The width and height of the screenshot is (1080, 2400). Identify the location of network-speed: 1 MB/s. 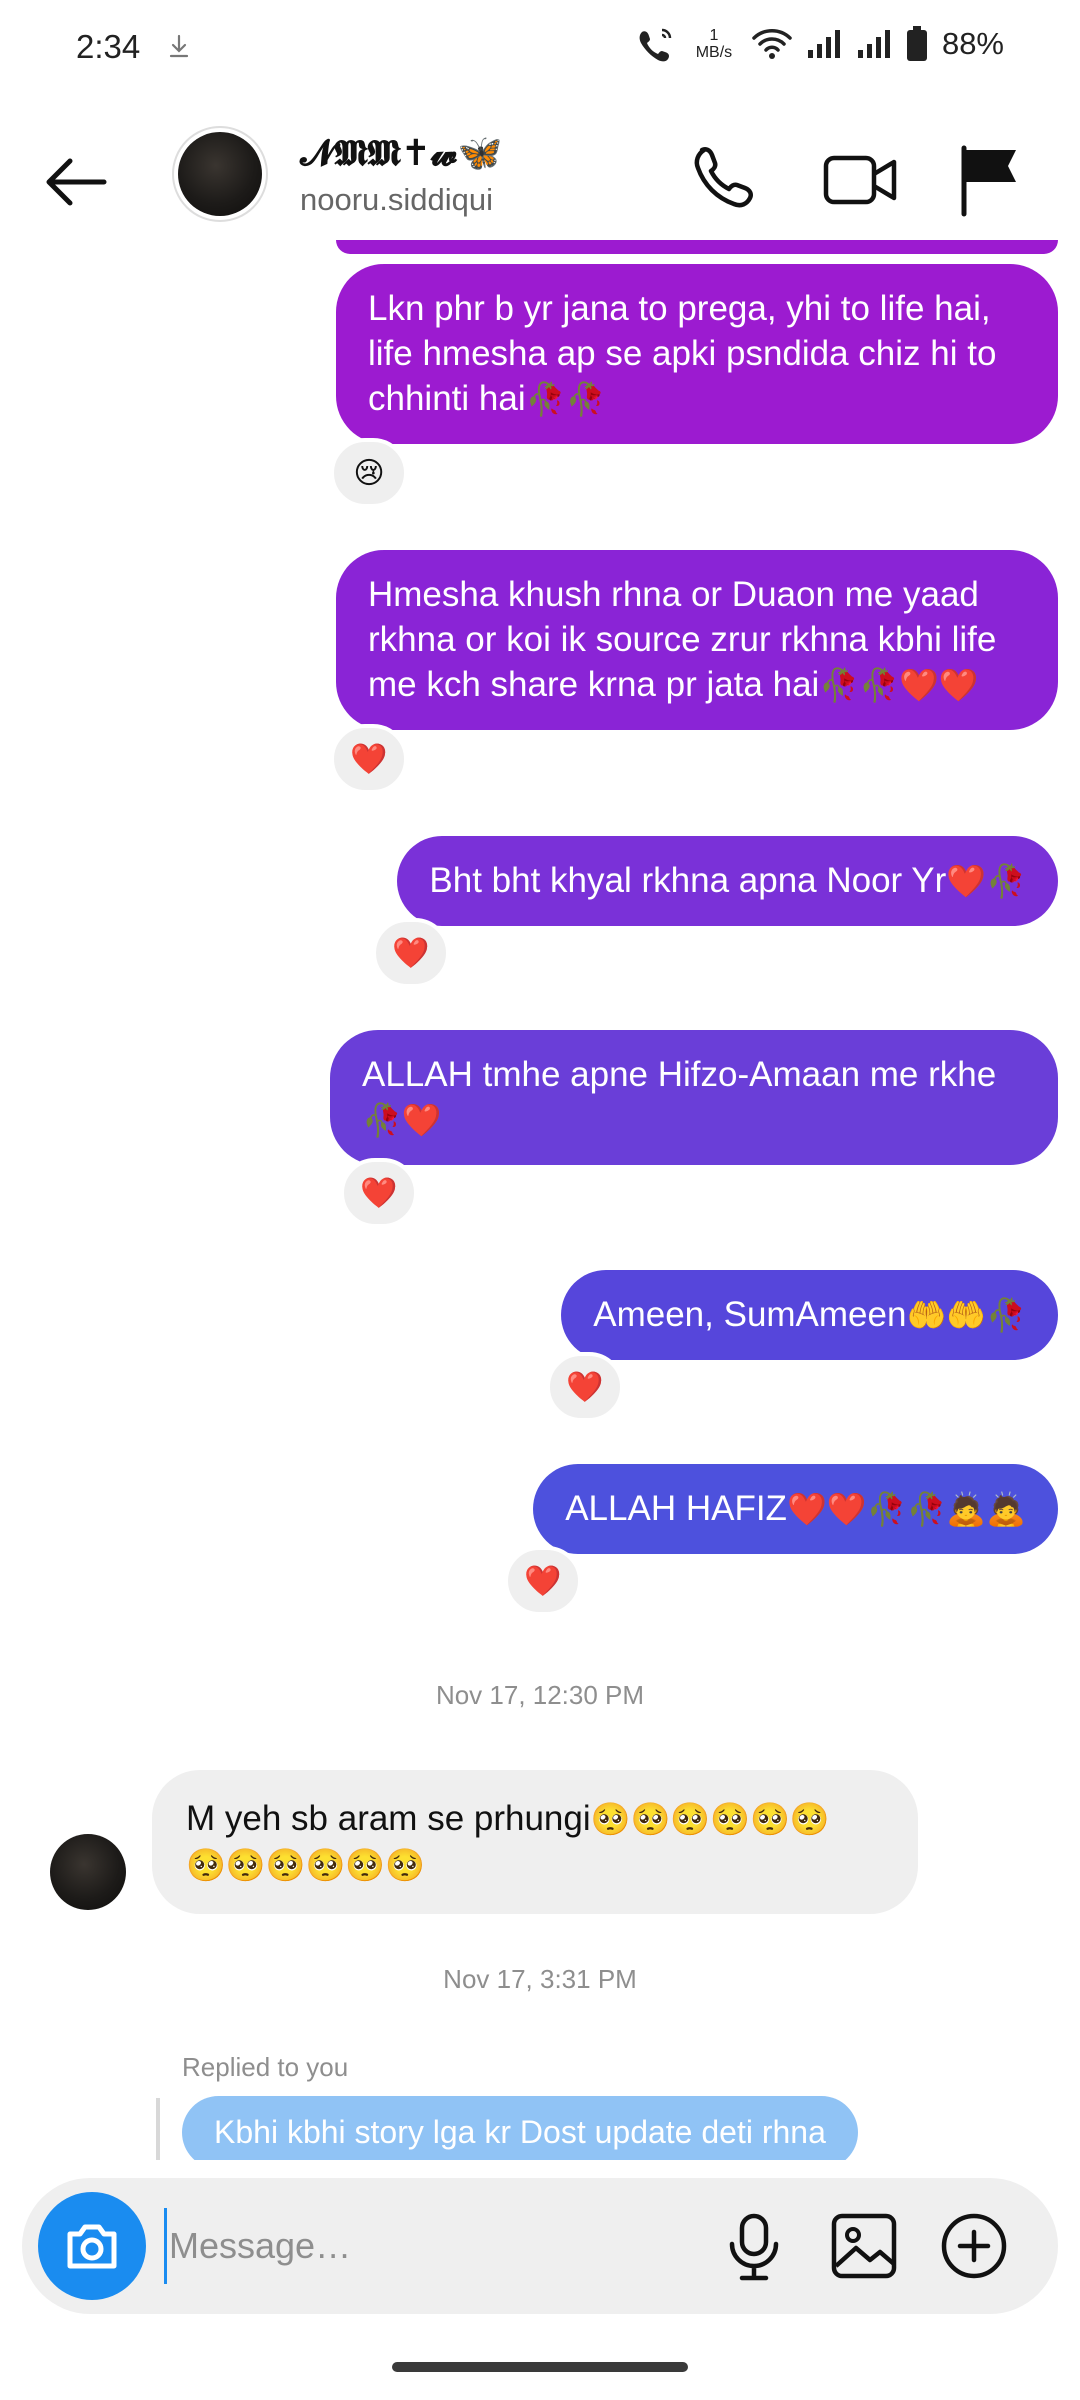
(714, 44).